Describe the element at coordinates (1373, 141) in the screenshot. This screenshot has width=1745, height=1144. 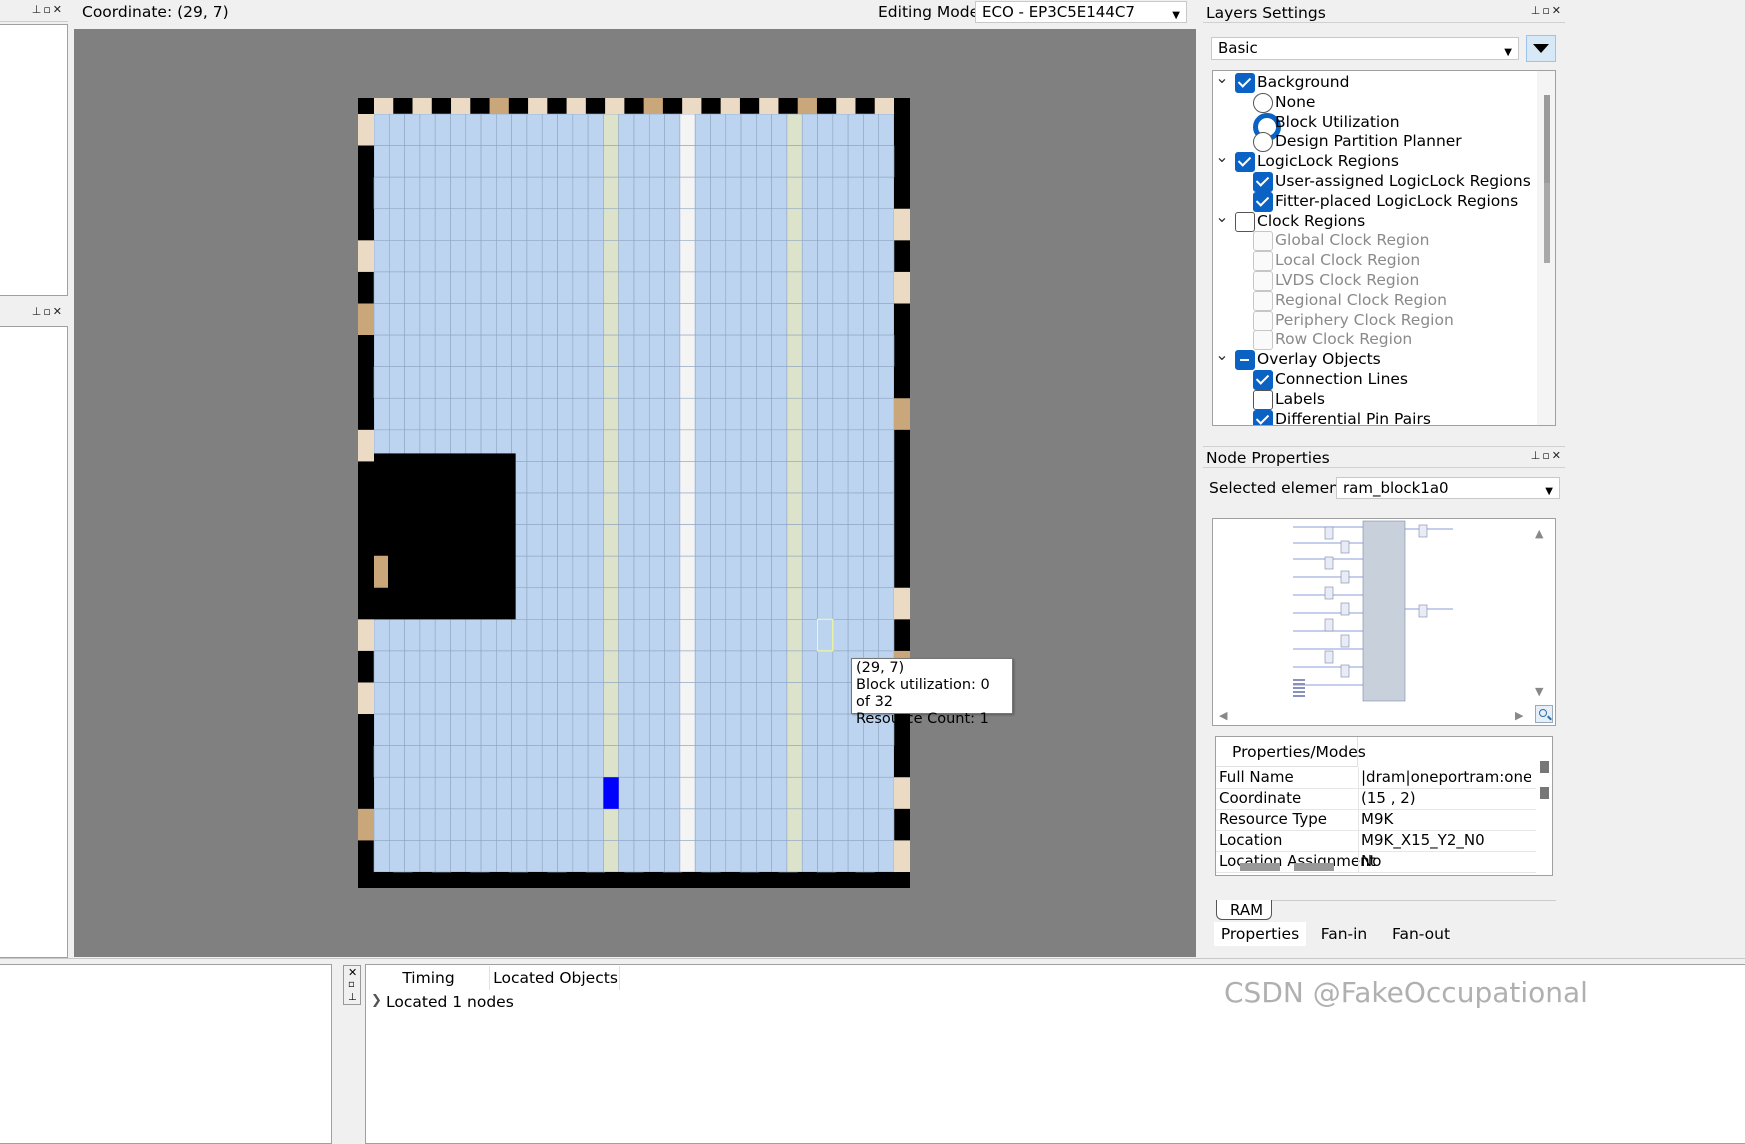
I see `layer-item: Design Partition Planner` at that location.